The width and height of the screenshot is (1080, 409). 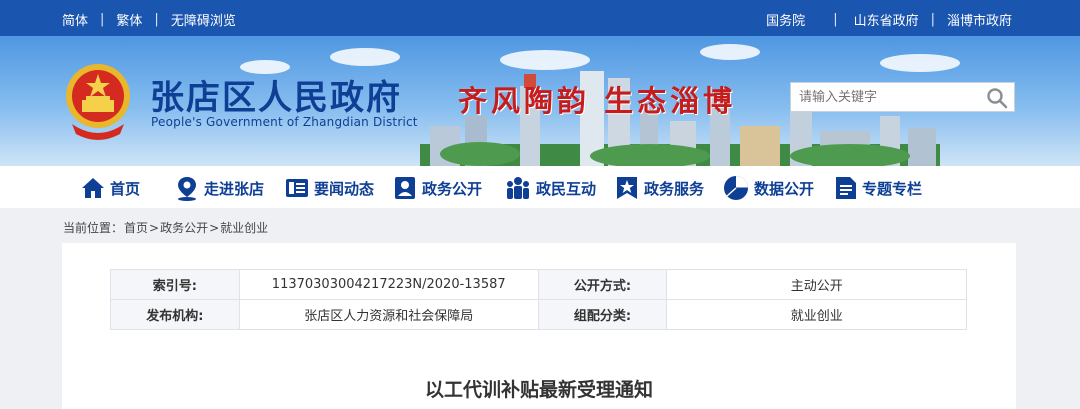 I want to click on people-group-icon, so click(x=518, y=188).